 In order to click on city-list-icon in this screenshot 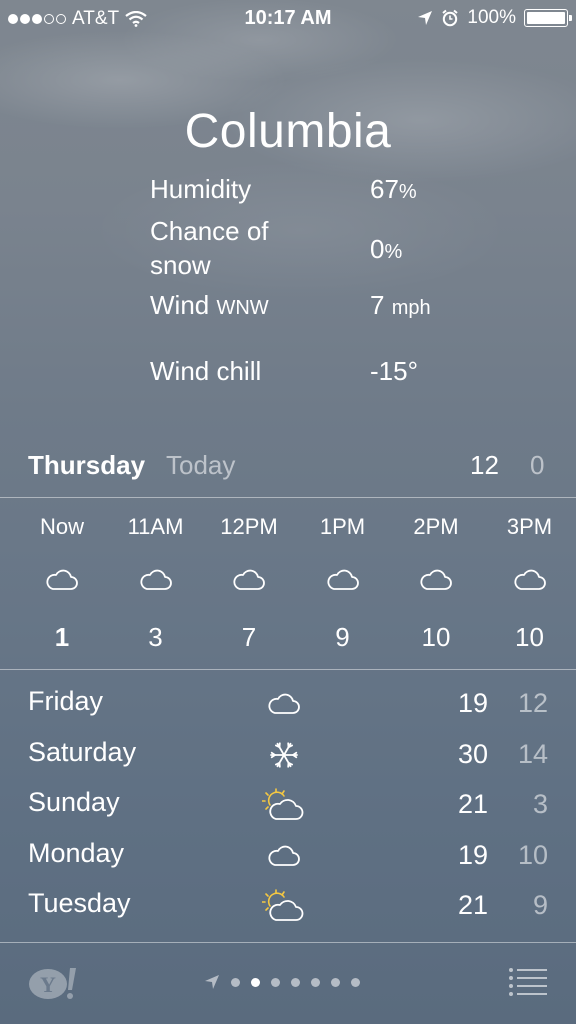, I will do `click(528, 982)`.